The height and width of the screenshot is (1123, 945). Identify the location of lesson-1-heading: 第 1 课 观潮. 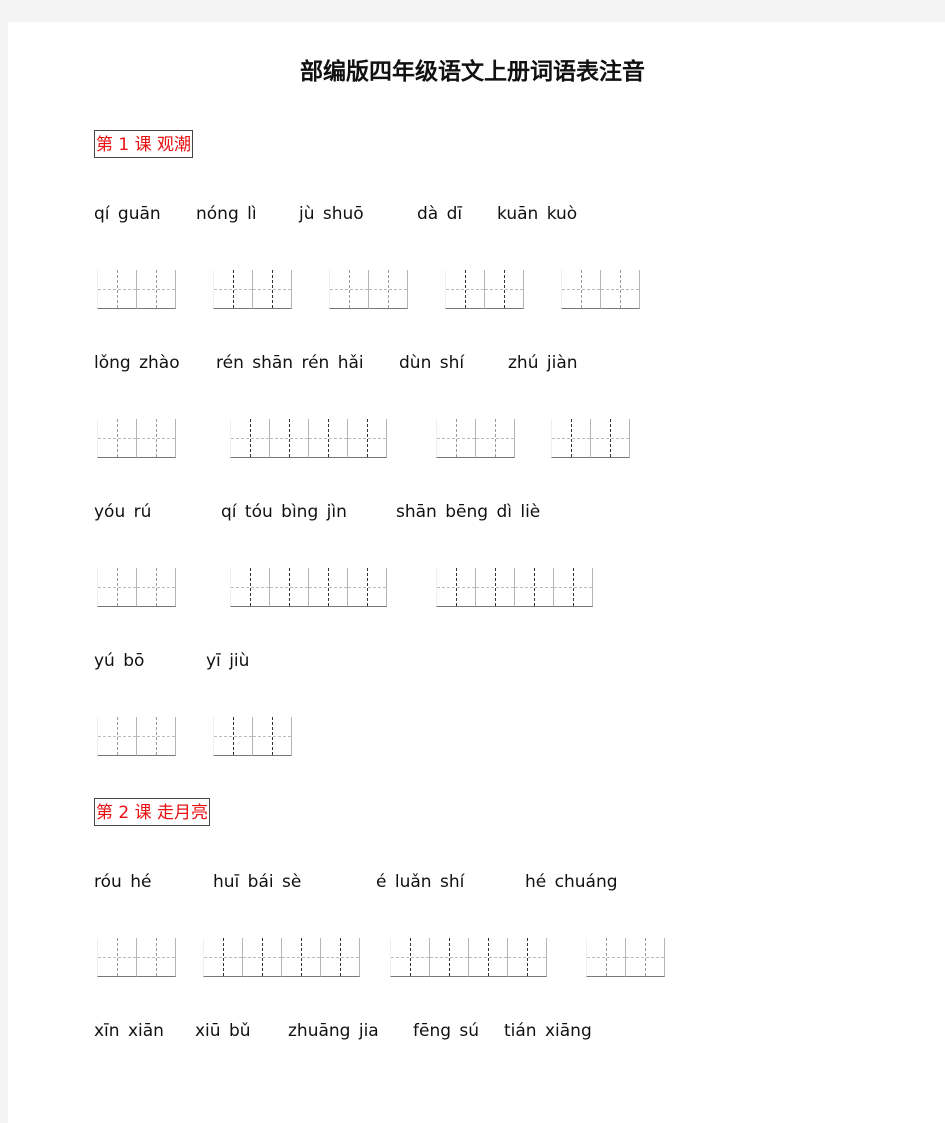
(144, 144).